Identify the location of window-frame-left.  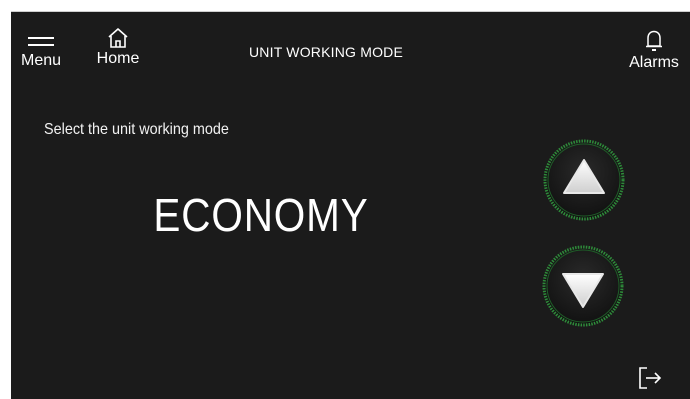
(5, 205).